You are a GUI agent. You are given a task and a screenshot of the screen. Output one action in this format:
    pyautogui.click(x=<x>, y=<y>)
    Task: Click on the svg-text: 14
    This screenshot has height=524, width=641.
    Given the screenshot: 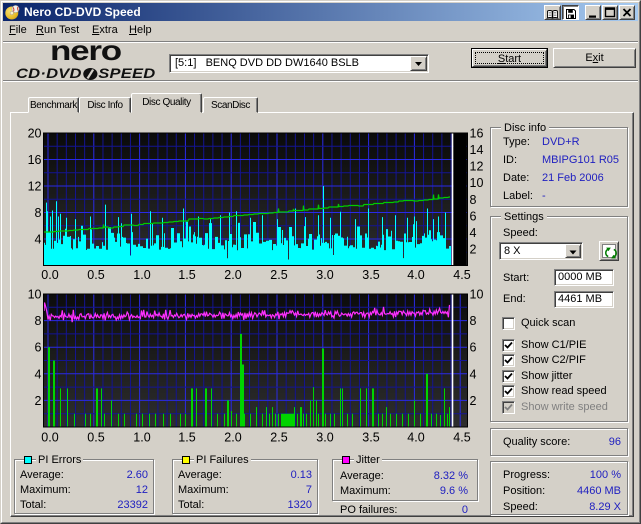 What is the action you would take?
    pyautogui.click(x=477, y=150)
    